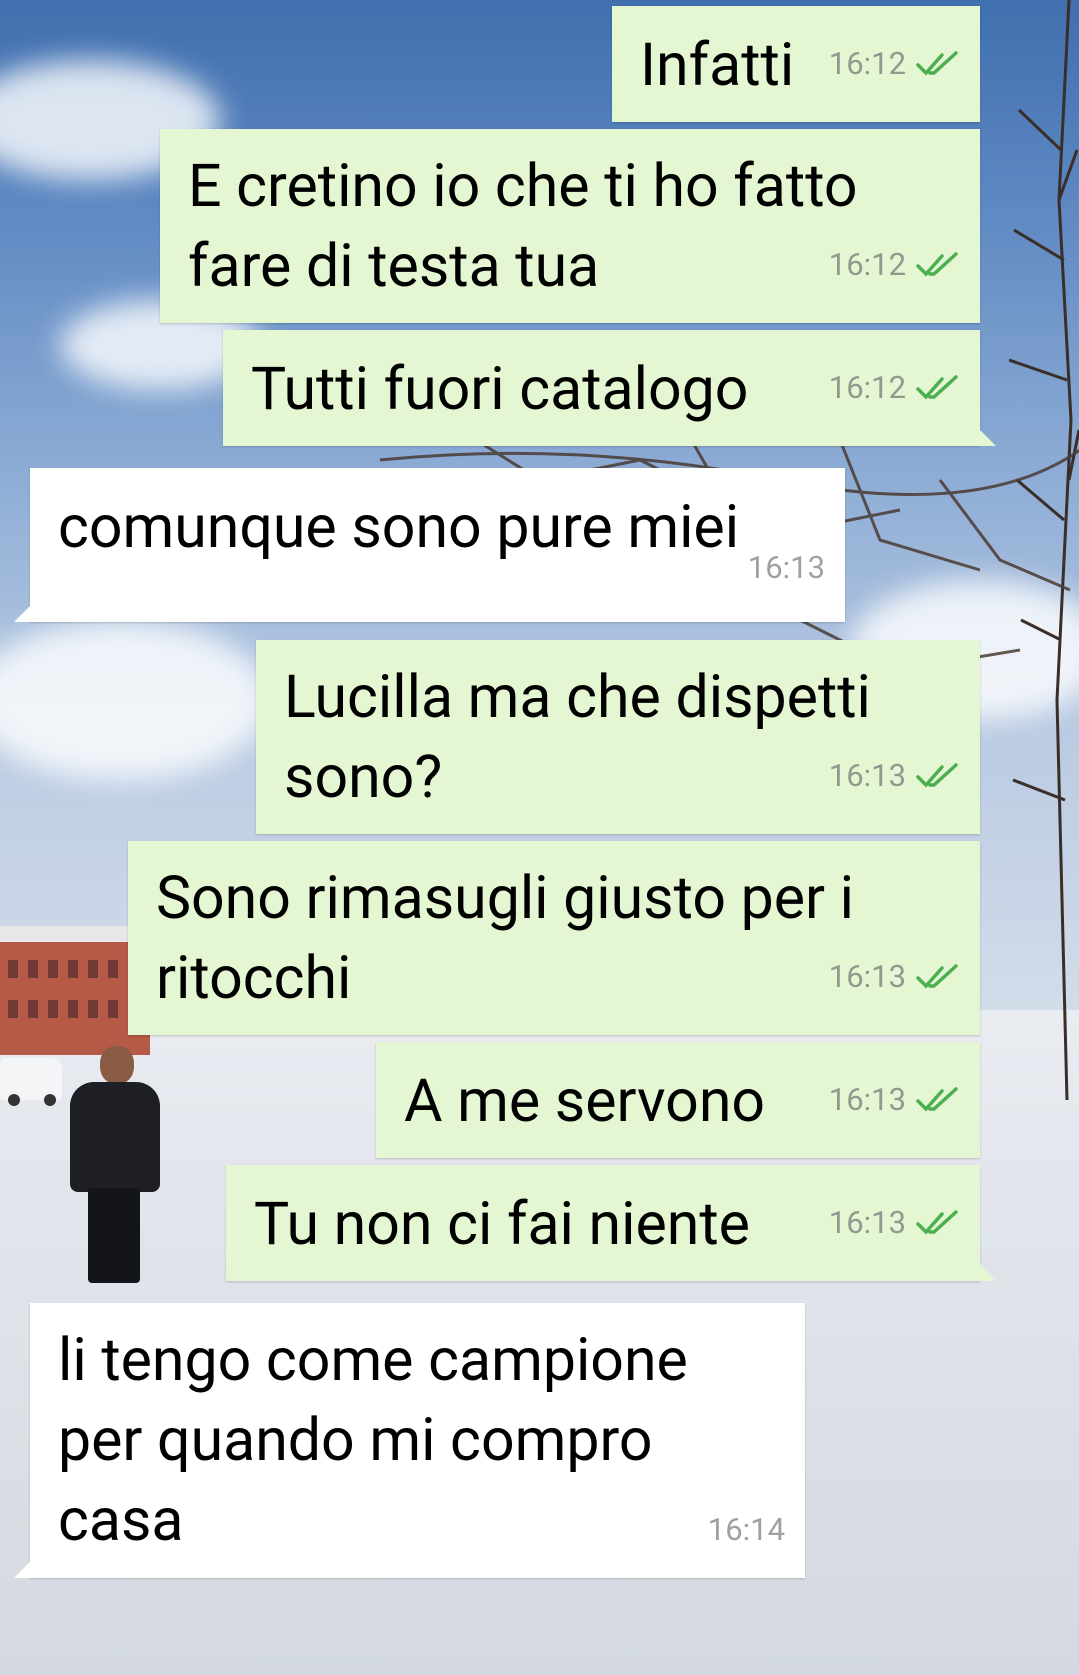 The image size is (1079, 1675). I want to click on message-bubble-outgoing: Infatti 16:12, so click(796, 64).